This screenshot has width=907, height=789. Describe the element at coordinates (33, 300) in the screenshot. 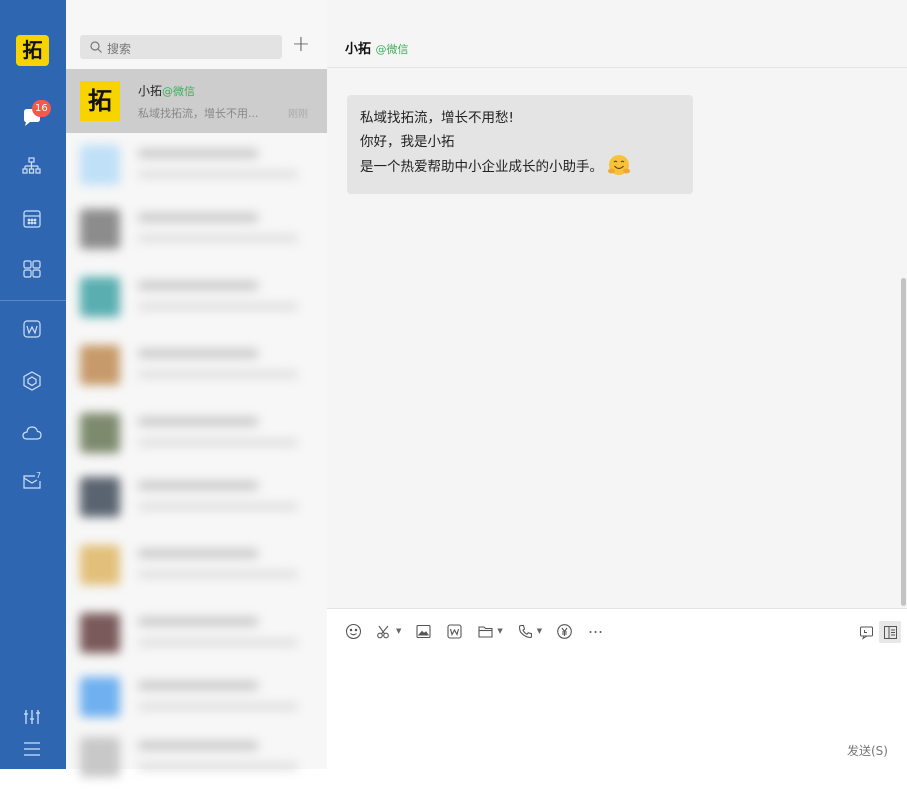

I see `rail-divider` at that location.